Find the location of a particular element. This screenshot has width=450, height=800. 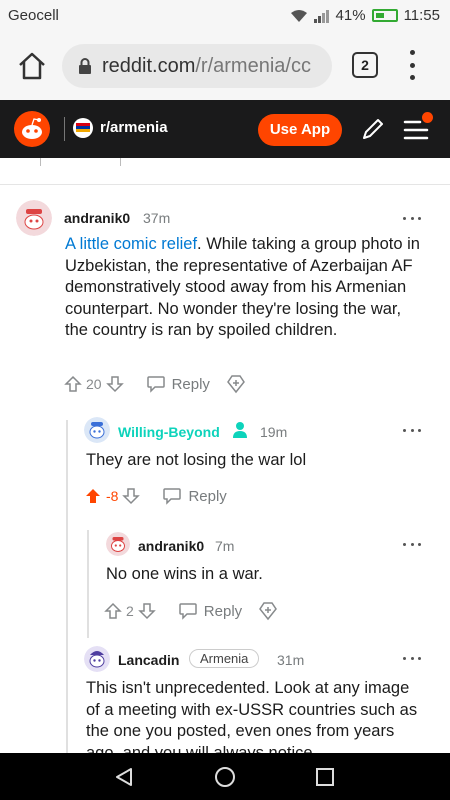

url-text: reddit.com/r/armenia/cc is located at coordinates (206, 65).